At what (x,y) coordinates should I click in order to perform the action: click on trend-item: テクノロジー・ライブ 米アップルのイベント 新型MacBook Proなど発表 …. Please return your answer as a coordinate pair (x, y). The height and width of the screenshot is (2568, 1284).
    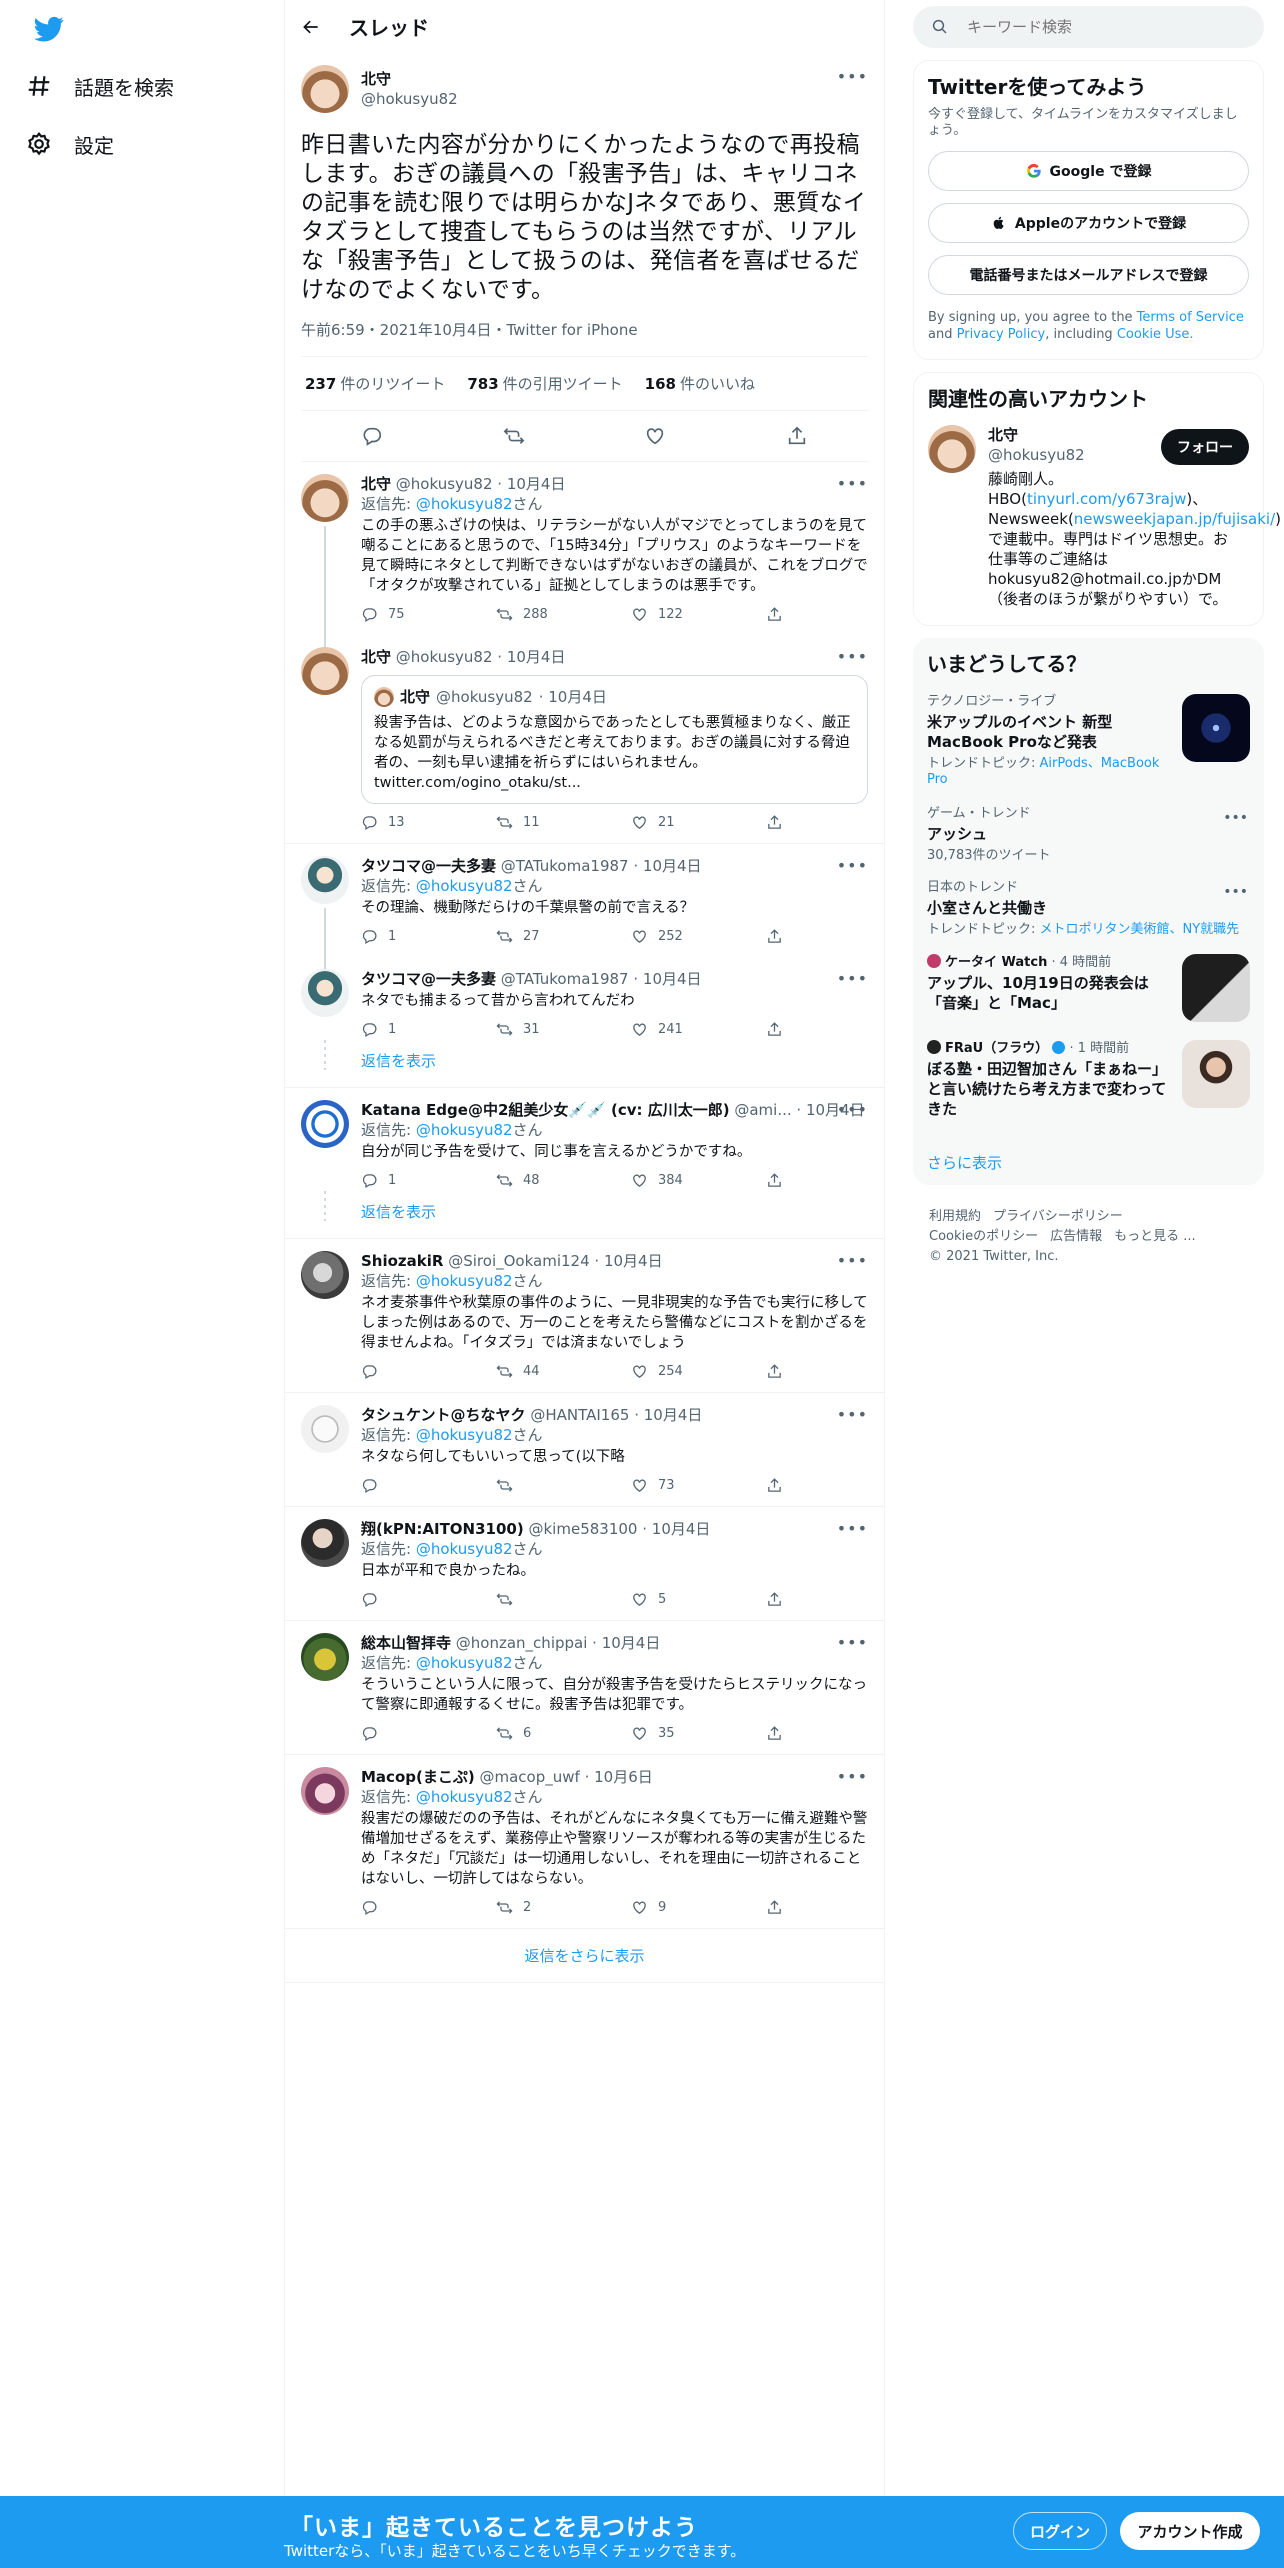
    Looking at the image, I should click on (1088, 742).